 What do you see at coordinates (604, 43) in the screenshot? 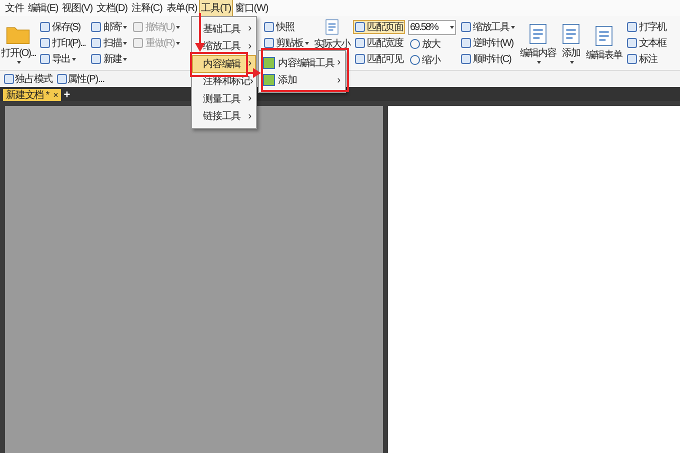
I see `ribbon-button: 编辑表单` at bounding box center [604, 43].